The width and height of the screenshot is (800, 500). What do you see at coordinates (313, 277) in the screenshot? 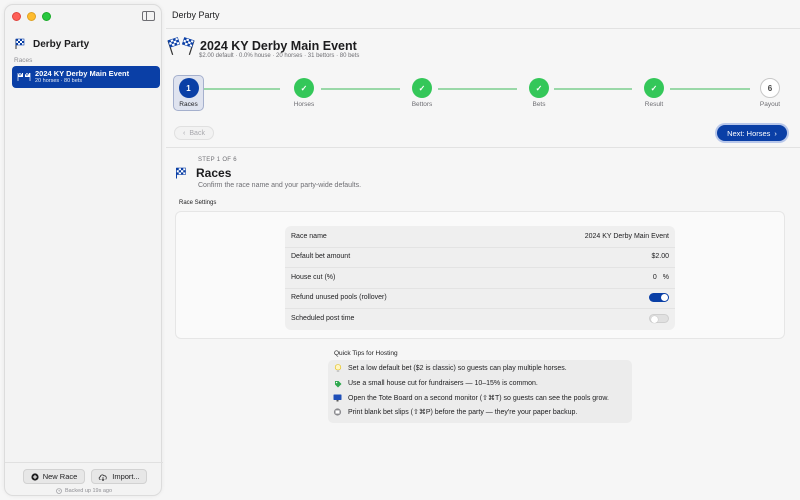
I see `house-cut-label: House cut (%)` at bounding box center [313, 277].